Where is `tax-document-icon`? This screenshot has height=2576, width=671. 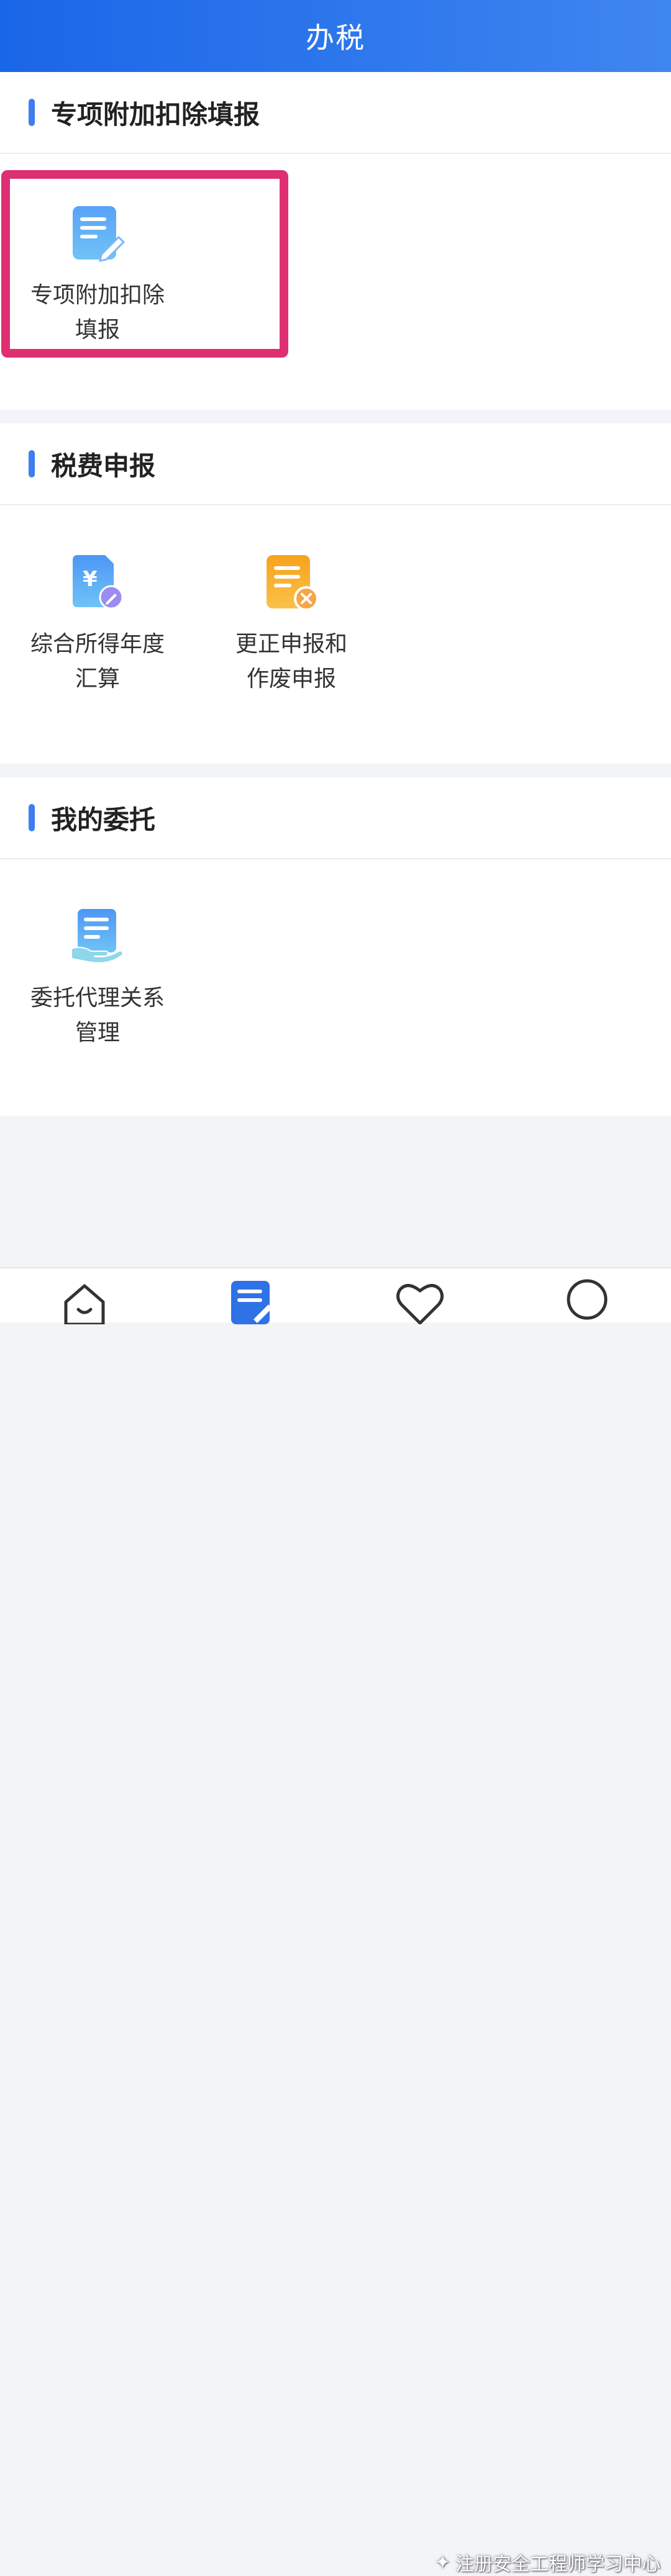 tax-document-icon is located at coordinates (252, 1303).